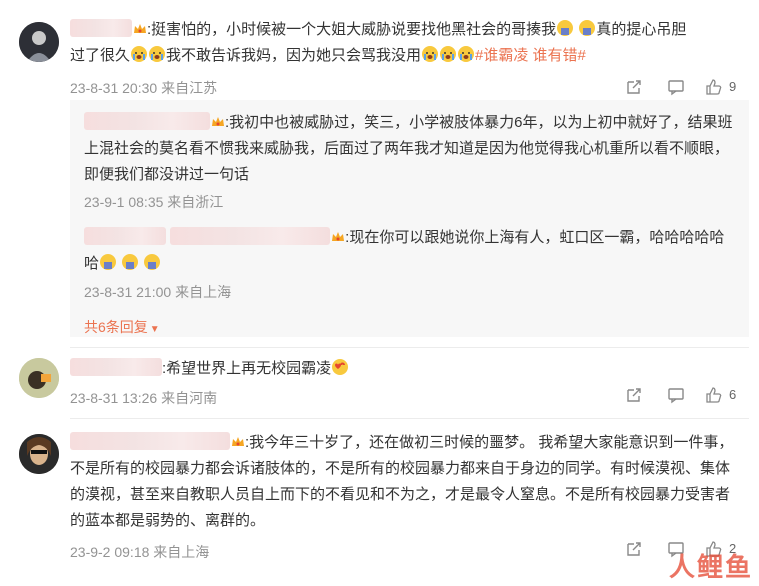  I want to click on reply-text: :现在你可以跟她说你上海有人，虹口区一霸，哈哈哈哈哈哈, so click(404, 249).